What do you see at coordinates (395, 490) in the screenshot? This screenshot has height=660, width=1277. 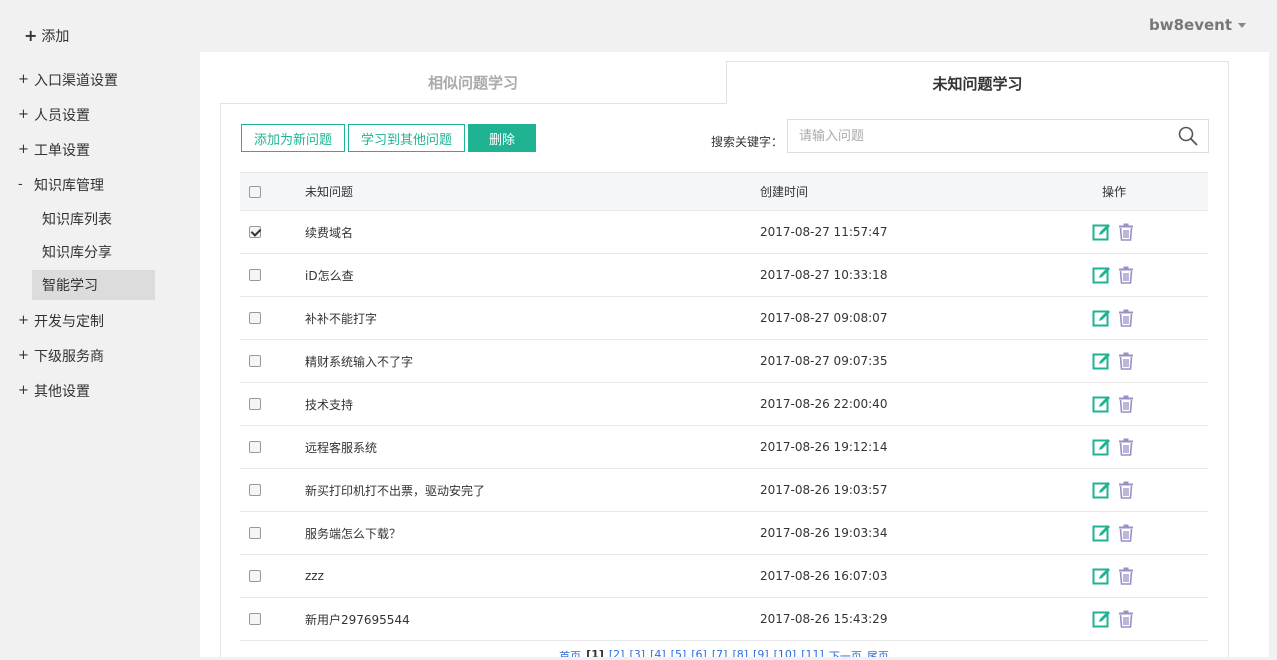 I see `question-cell: 新买打印机打不出票，驱动安完了` at bounding box center [395, 490].